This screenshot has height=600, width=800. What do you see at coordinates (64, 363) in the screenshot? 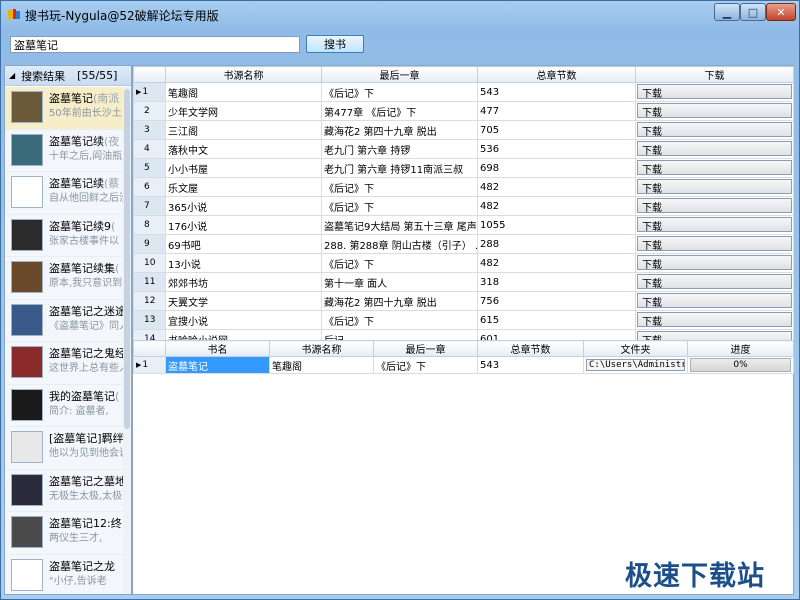
I see `result-item: 盗墓笔记之鬼经 这世界上总有些人` at bounding box center [64, 363].